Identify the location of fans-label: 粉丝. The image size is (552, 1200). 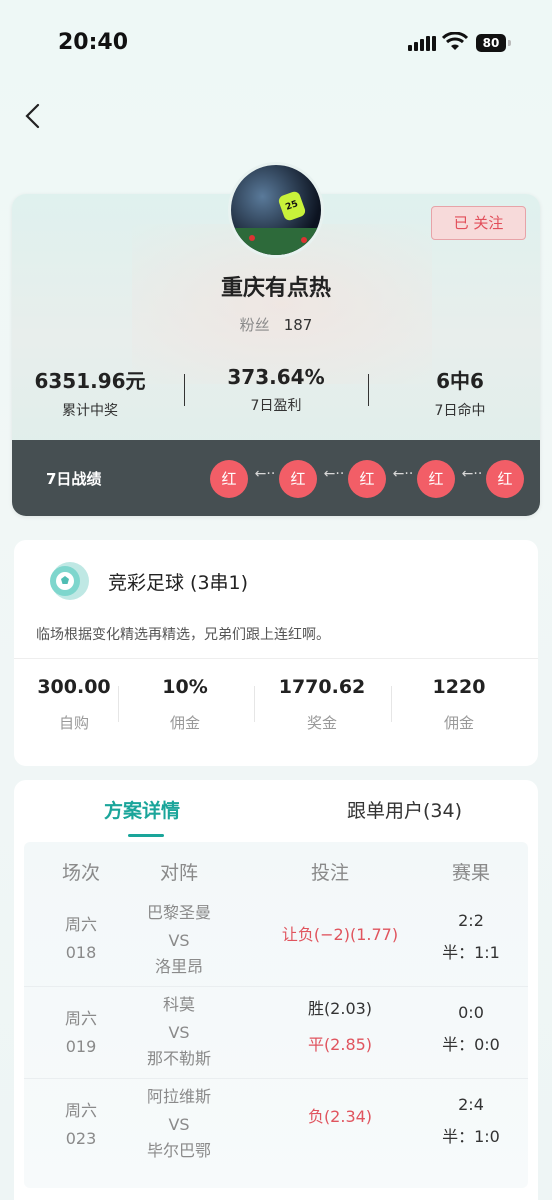
(254, 325).